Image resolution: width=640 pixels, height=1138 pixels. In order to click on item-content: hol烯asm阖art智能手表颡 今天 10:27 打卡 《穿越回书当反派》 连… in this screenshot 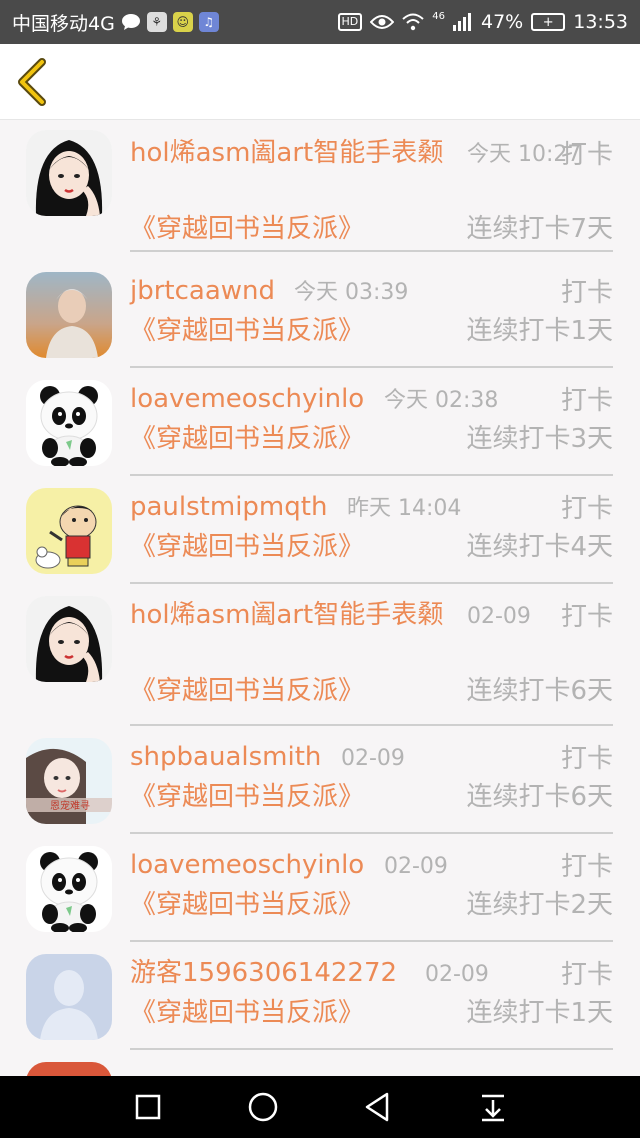, I will do `click(371, 192)`.